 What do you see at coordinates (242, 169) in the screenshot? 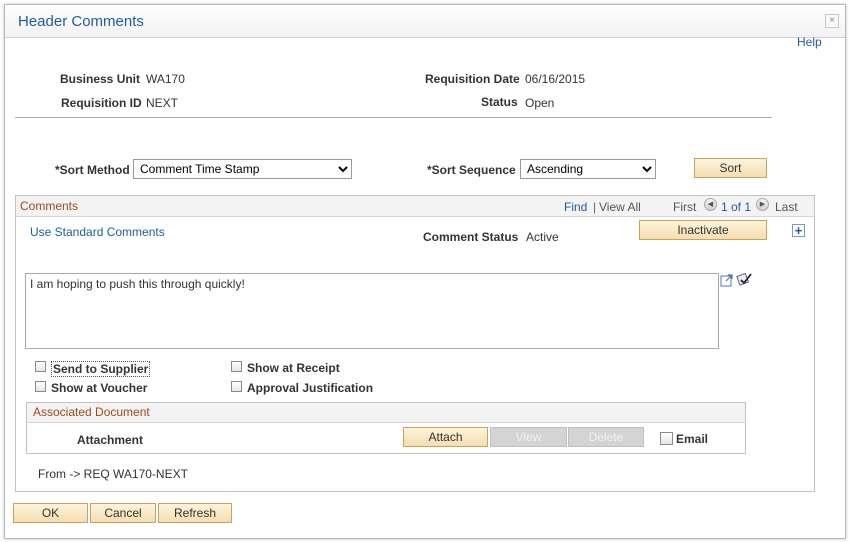
I see `sort-method-select: Comment Time Stamp` at bounding box center [242, 169].